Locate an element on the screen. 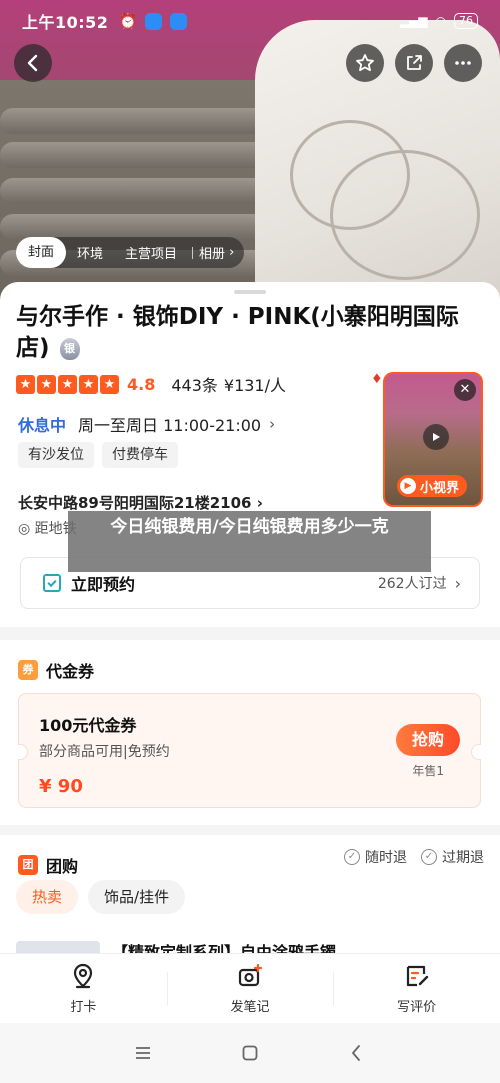 Image resolution: width=500 pixels, height=1083 pixels. business-hours: 休息中 周一至周日 11:00-21:00 › is located at coordinates (146, 424).